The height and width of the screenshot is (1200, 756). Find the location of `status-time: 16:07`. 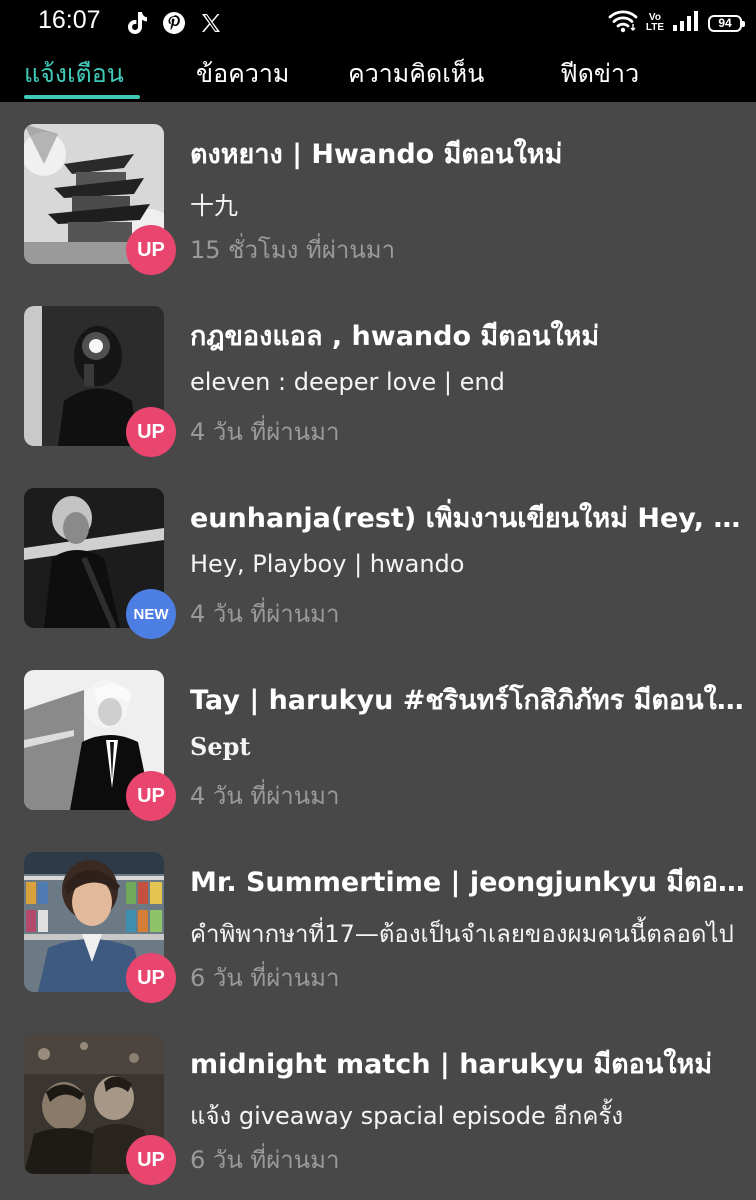

status-time: 16:07 is located at coordinates (69, 20).